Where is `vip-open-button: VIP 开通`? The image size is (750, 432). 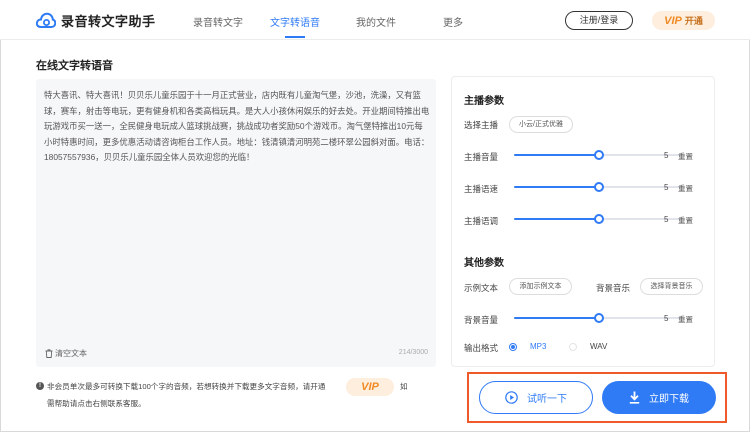 vip-open-button: VIP 开通 is located at coordinates (683, 20).